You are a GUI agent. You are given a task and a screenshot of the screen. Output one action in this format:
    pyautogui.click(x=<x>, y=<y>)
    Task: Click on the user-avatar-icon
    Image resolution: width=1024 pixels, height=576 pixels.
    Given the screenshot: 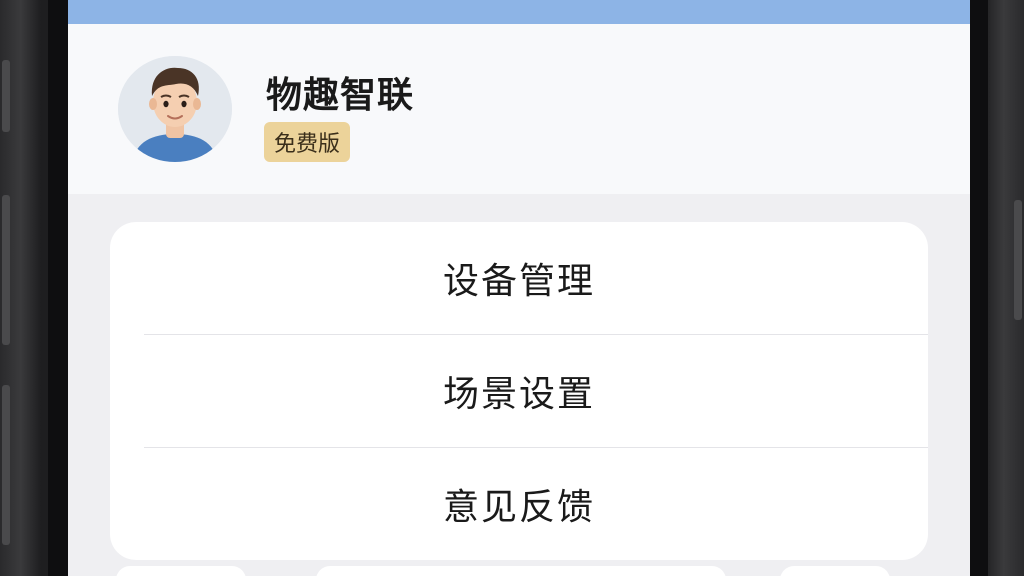 What is the action you would take?
    pyautogui.click(x=175, y=109)
    